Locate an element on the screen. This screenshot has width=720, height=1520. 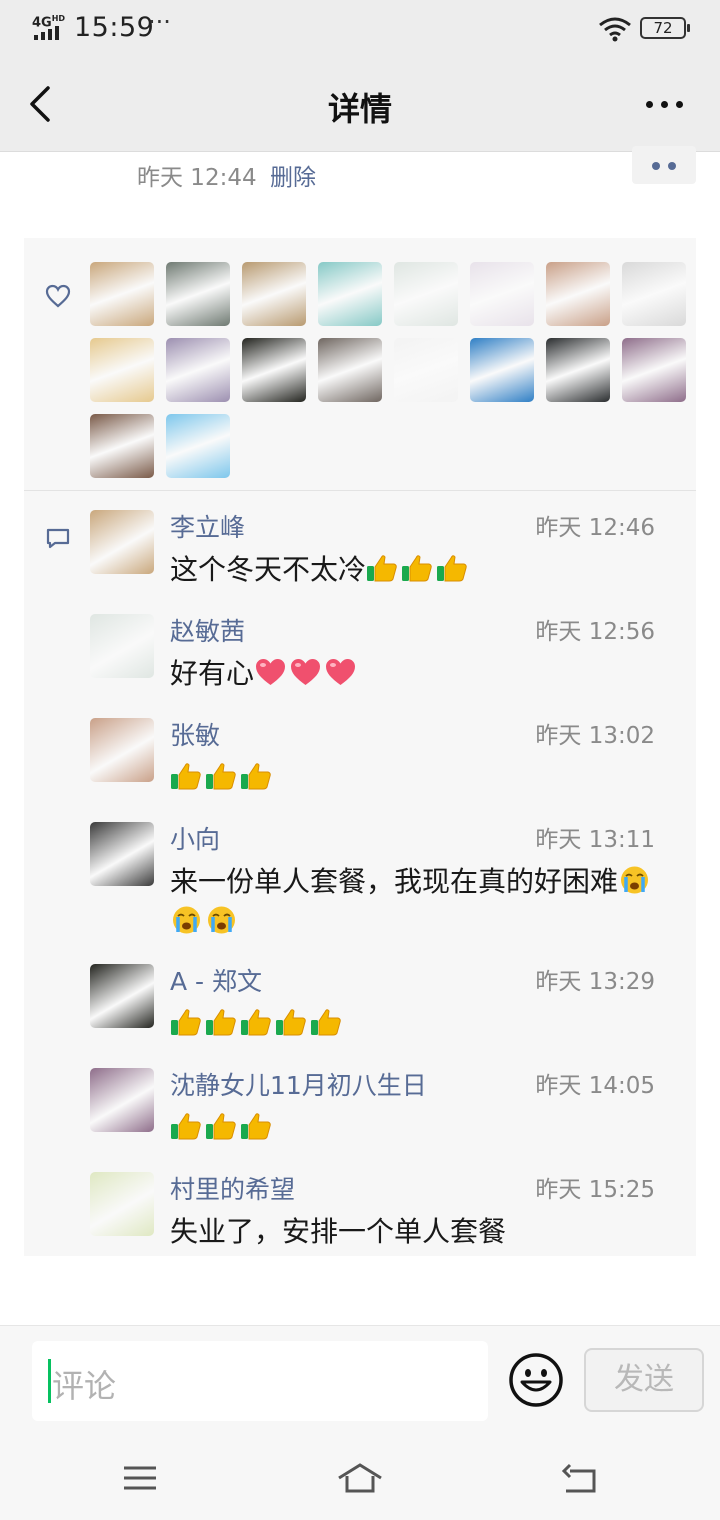
comment-text: 来一份单人套餐，我现在真的好困难 is located at coordinates (415, 902).